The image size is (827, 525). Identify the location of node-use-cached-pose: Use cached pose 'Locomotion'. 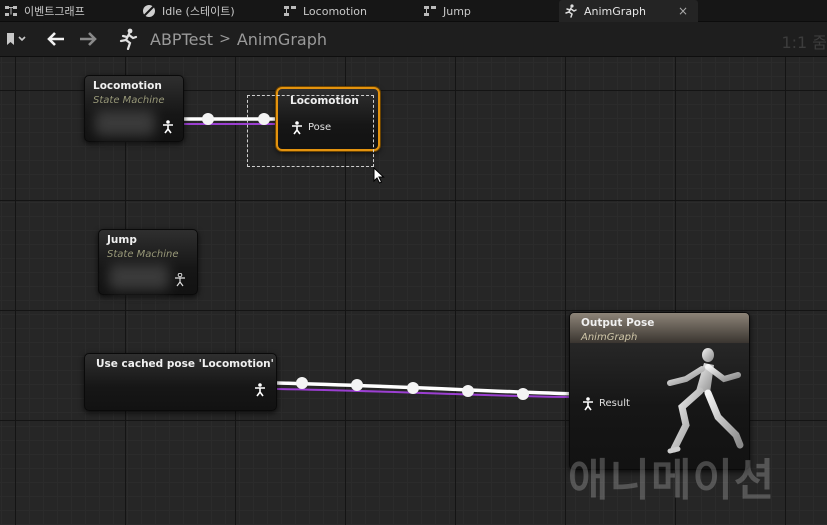
(180, 382).